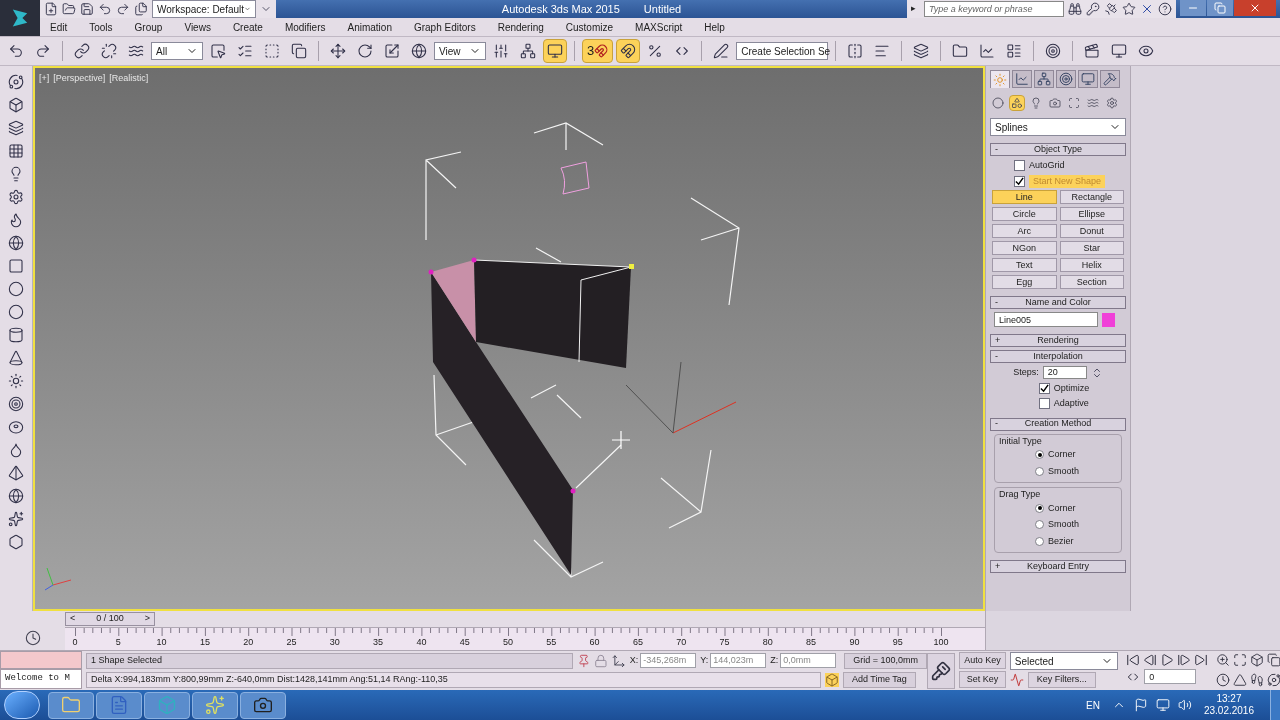 This screenshot has height=720, width=1280. I want to click on target-icon, so click(16, 404).